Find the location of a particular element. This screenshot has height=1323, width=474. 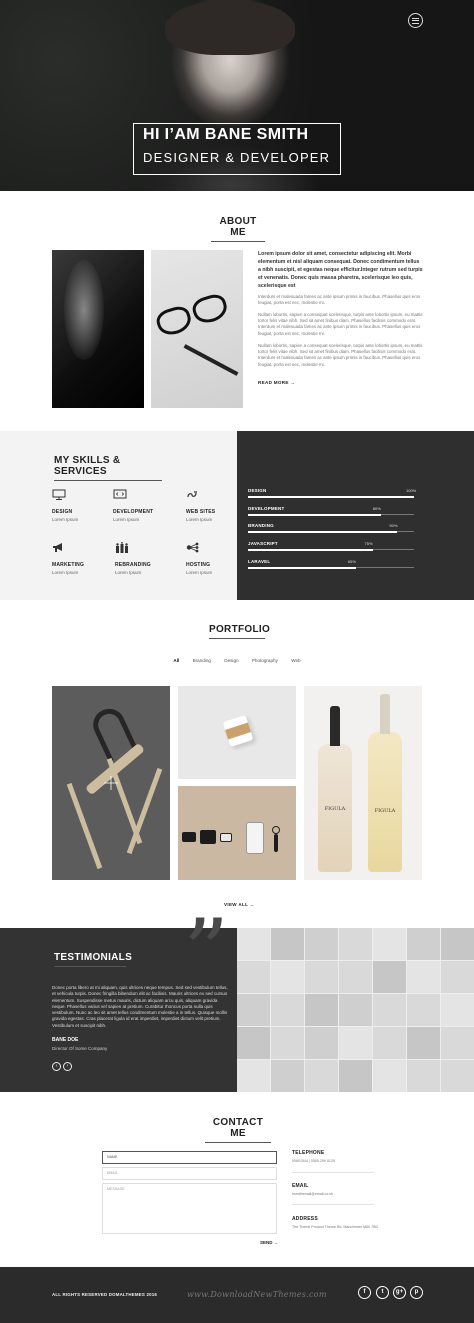

filter-photography: Photography is located at coordinates (265, 660).